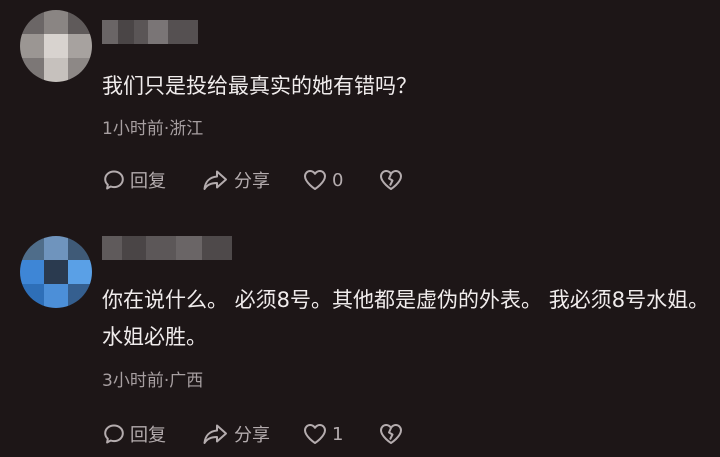 The height and width of the screenshot is (457, 720). I want to click on like-button: 1, so click(340, 434).